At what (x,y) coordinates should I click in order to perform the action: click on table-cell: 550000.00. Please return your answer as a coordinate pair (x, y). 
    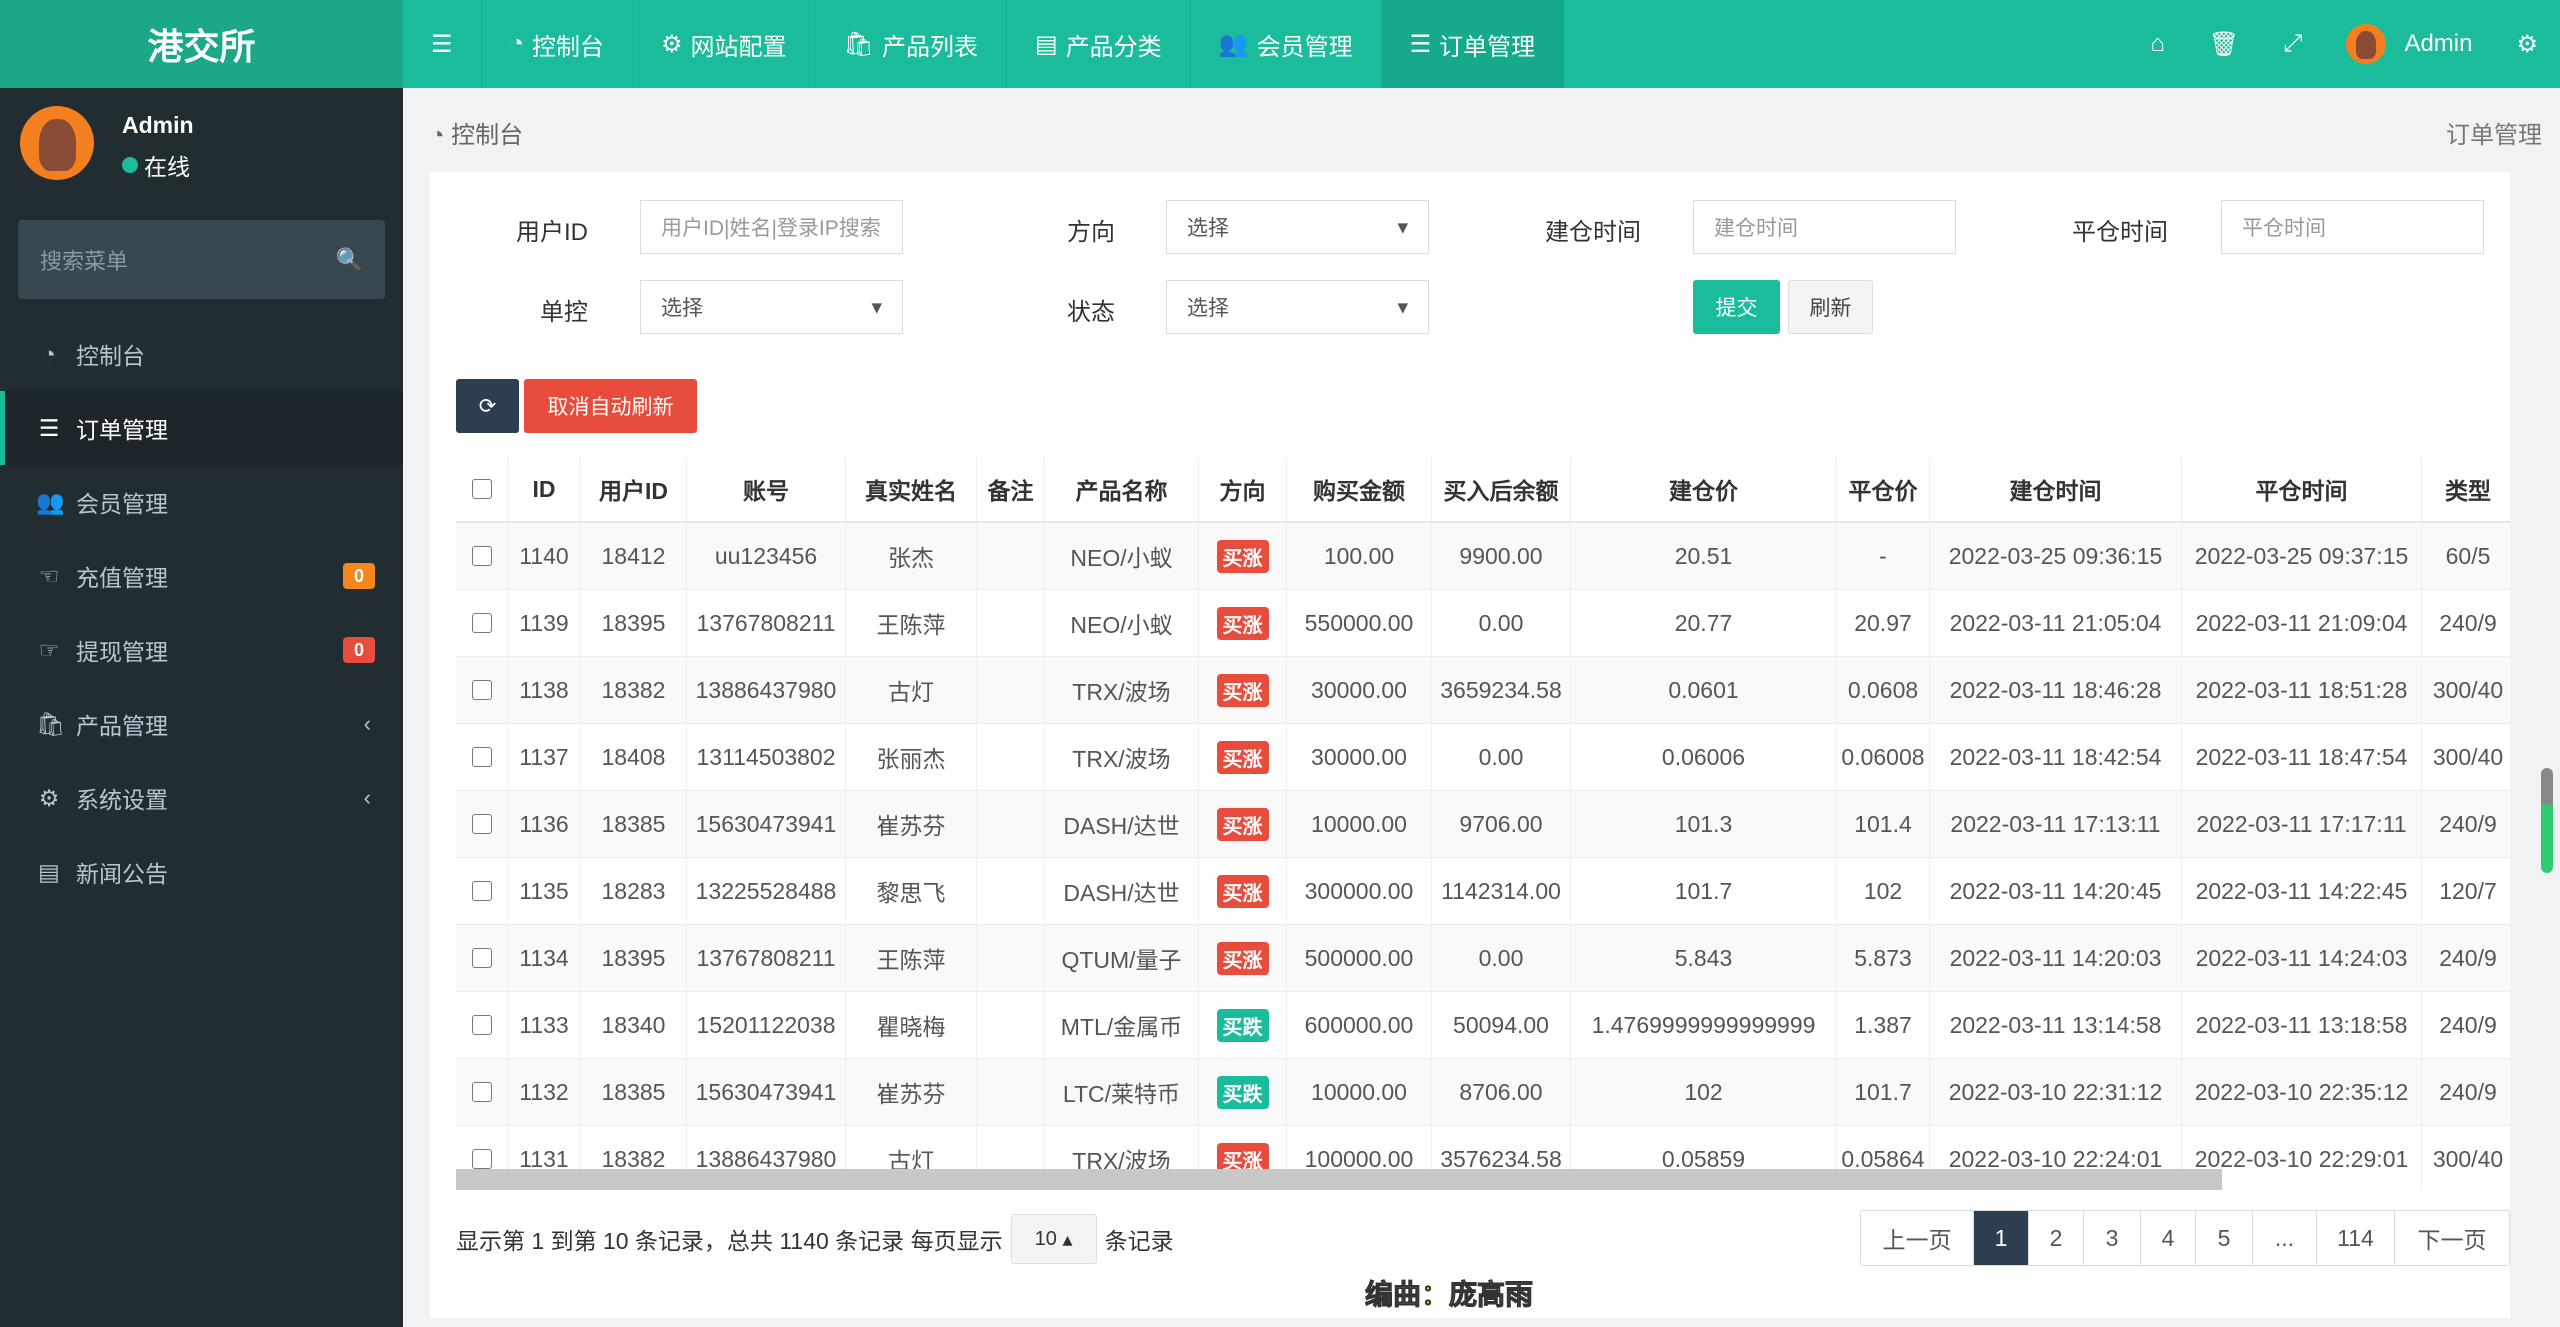
    Looking at the image, I should click on (1359, 623).